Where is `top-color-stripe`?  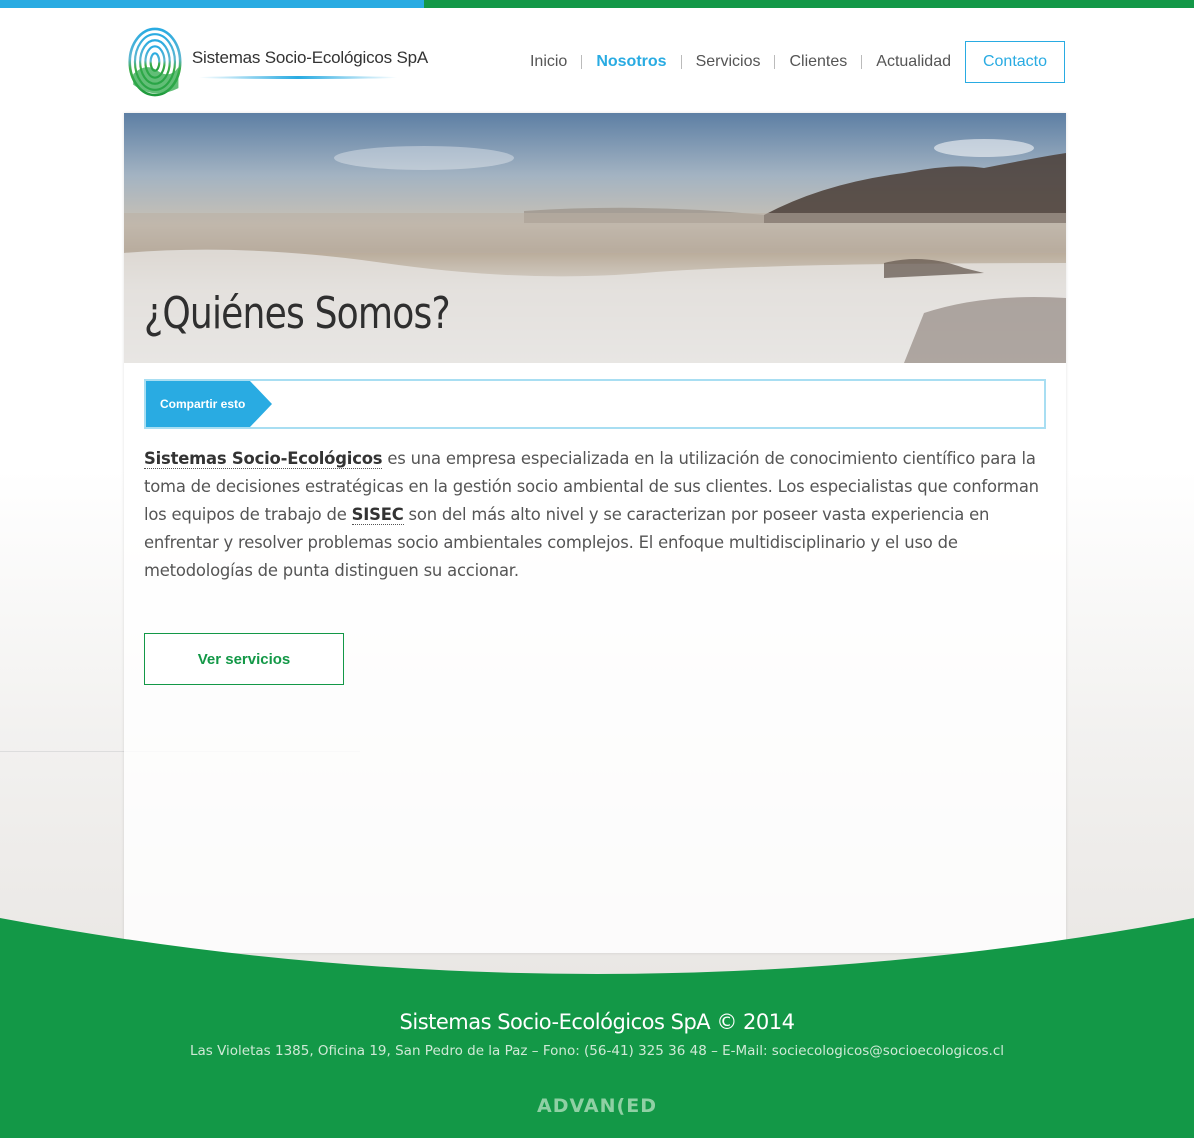
top-color-stripe is located at coordinates (597, 4).